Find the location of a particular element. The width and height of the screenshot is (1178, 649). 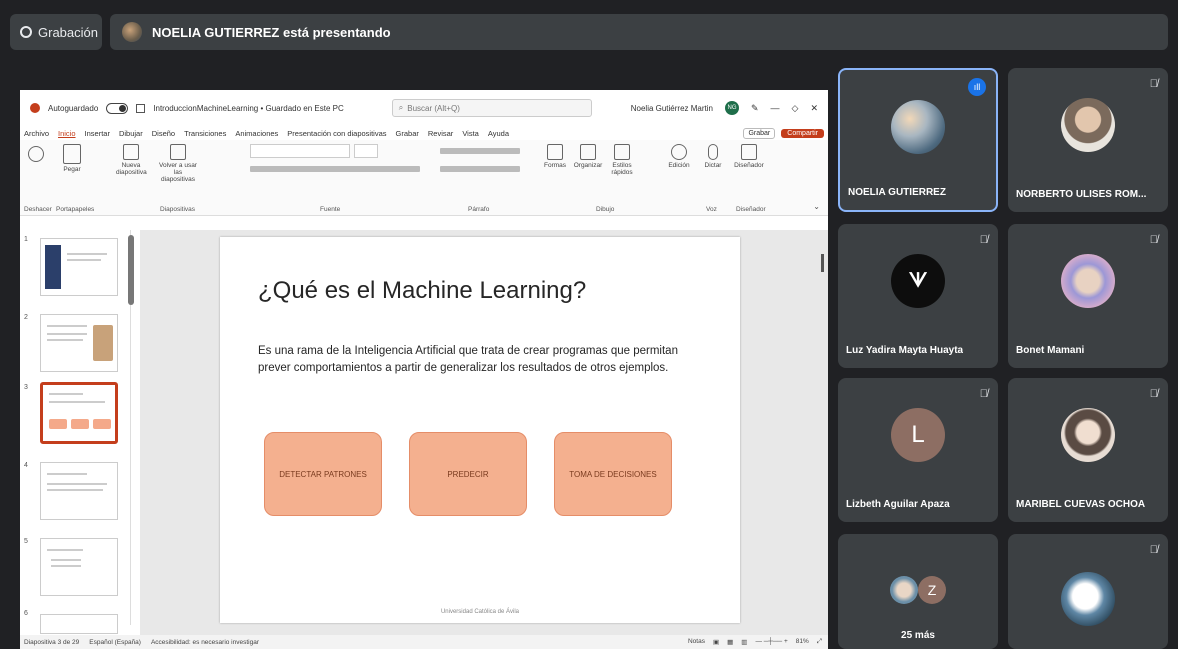

powerpoint-logo-icon is located at coordinates (35, 108).